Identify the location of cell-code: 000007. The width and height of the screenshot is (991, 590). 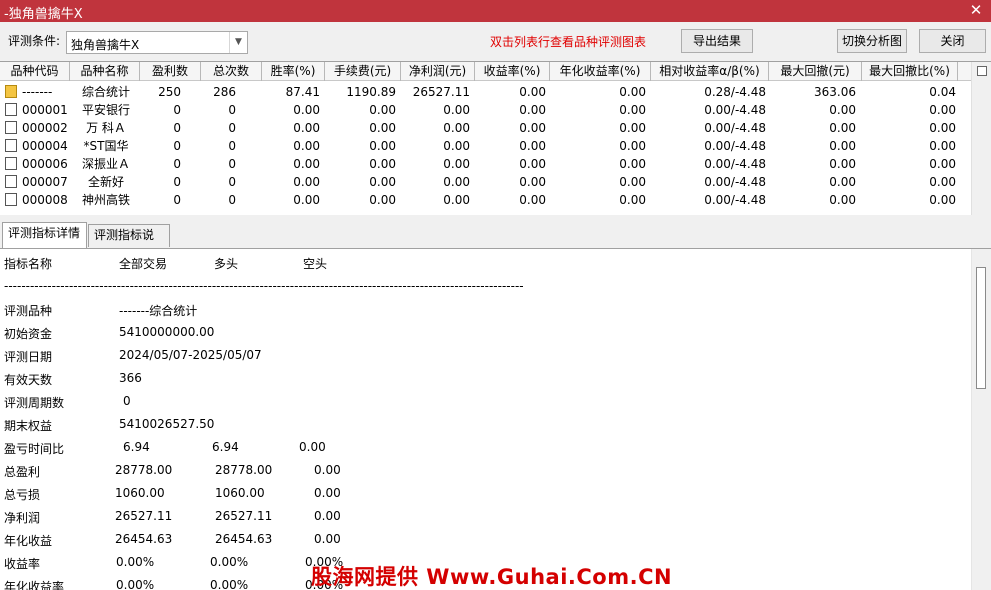
(45, 182).